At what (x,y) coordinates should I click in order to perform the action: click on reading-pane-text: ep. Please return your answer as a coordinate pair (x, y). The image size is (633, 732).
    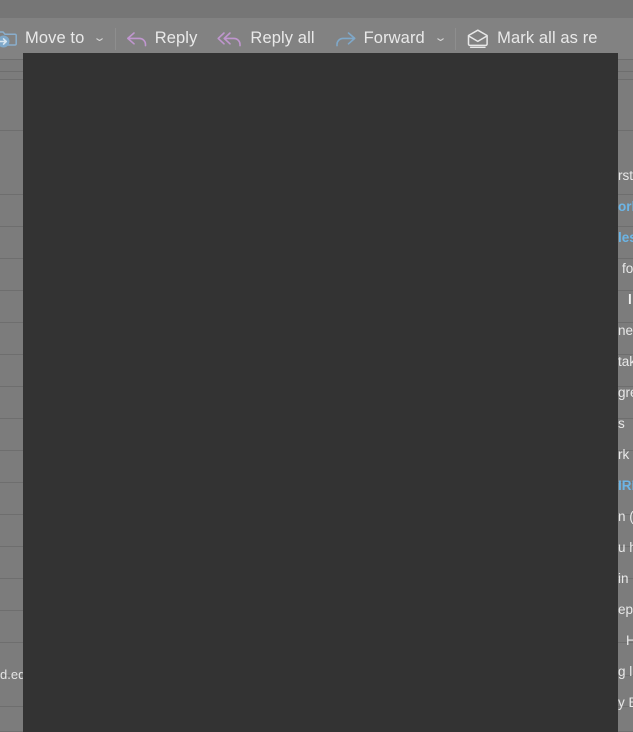
    Looking at the image, I should click on (625, 609).